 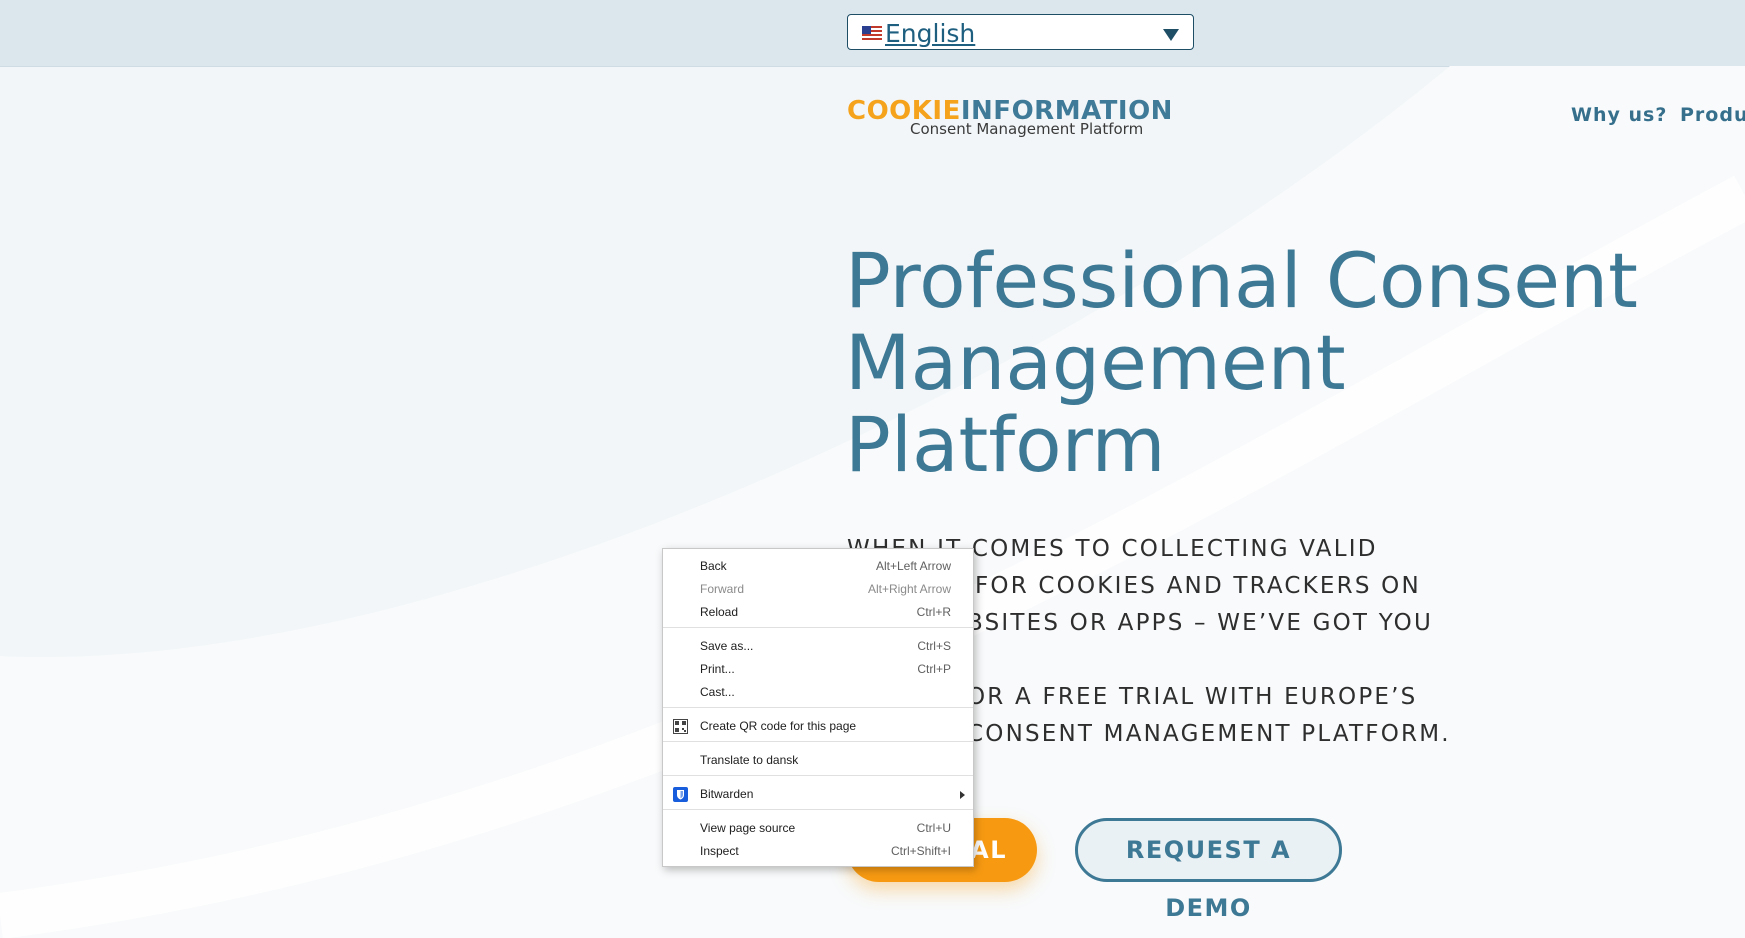 I want to click on hero-title-line-3: Platform, so click(x=1005, y=444).